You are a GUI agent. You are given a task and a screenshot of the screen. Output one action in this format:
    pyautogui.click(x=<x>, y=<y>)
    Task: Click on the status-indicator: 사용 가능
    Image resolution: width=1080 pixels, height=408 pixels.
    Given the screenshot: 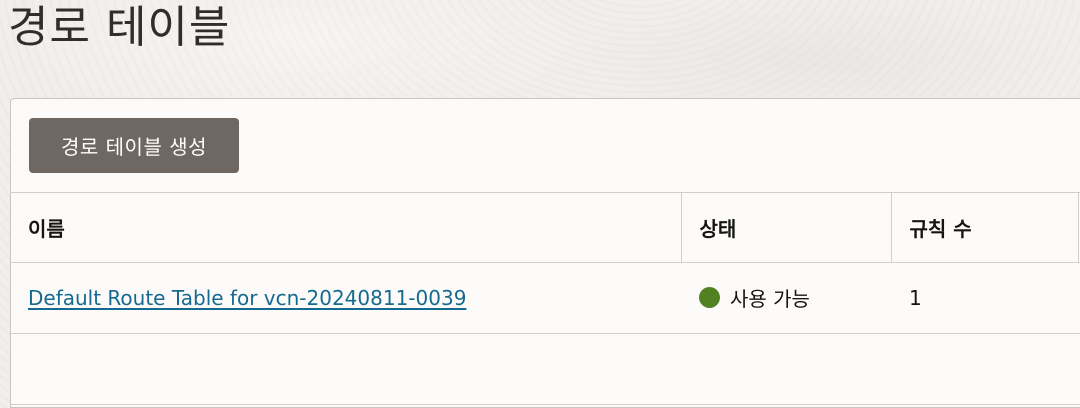 What is the action you would take?
    pyautogui.click(x=754, y=297)
    